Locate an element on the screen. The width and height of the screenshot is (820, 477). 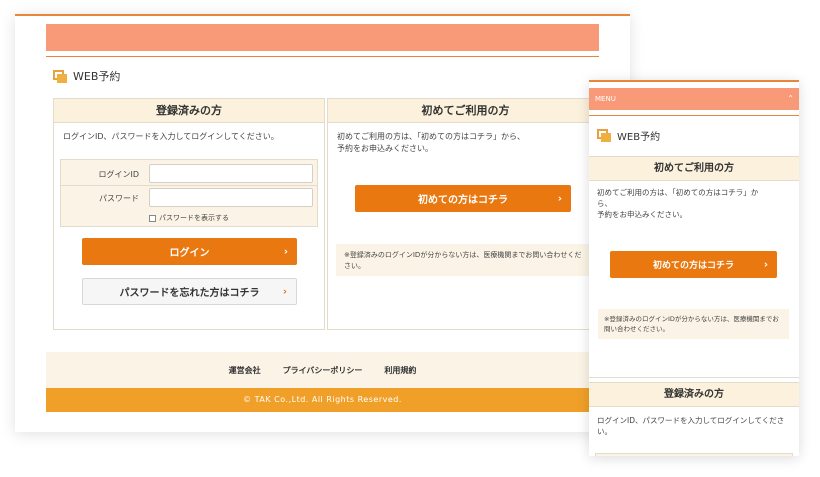
show-password-checkbox is located at coordinates (152, 218).